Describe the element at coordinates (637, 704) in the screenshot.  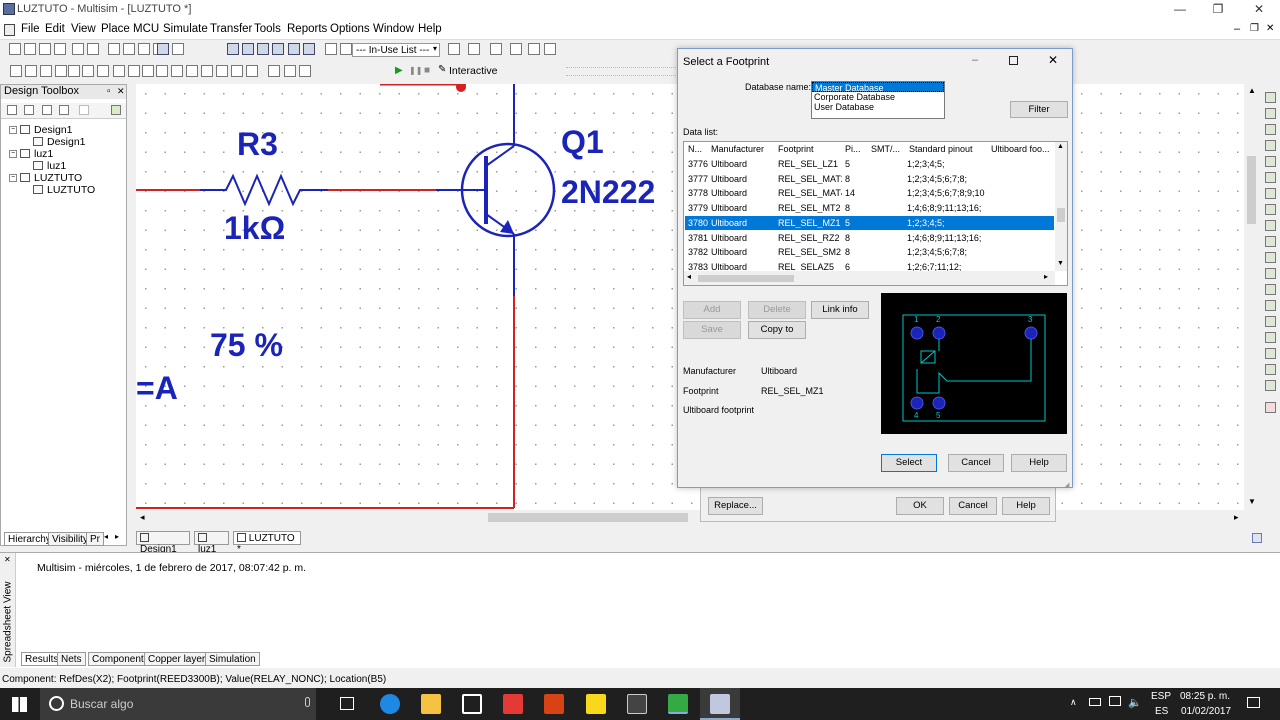
I see `design-suite-icon` at that location.